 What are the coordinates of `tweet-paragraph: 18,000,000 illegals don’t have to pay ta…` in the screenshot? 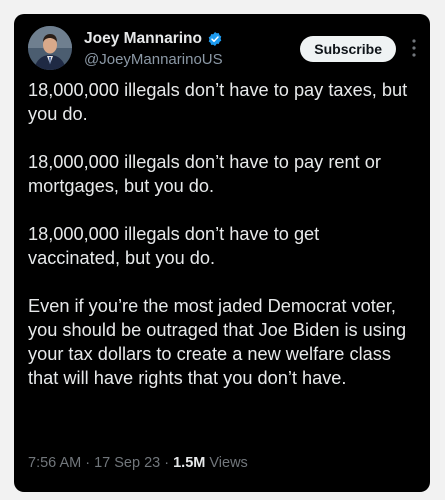 It's located at (218, 102).